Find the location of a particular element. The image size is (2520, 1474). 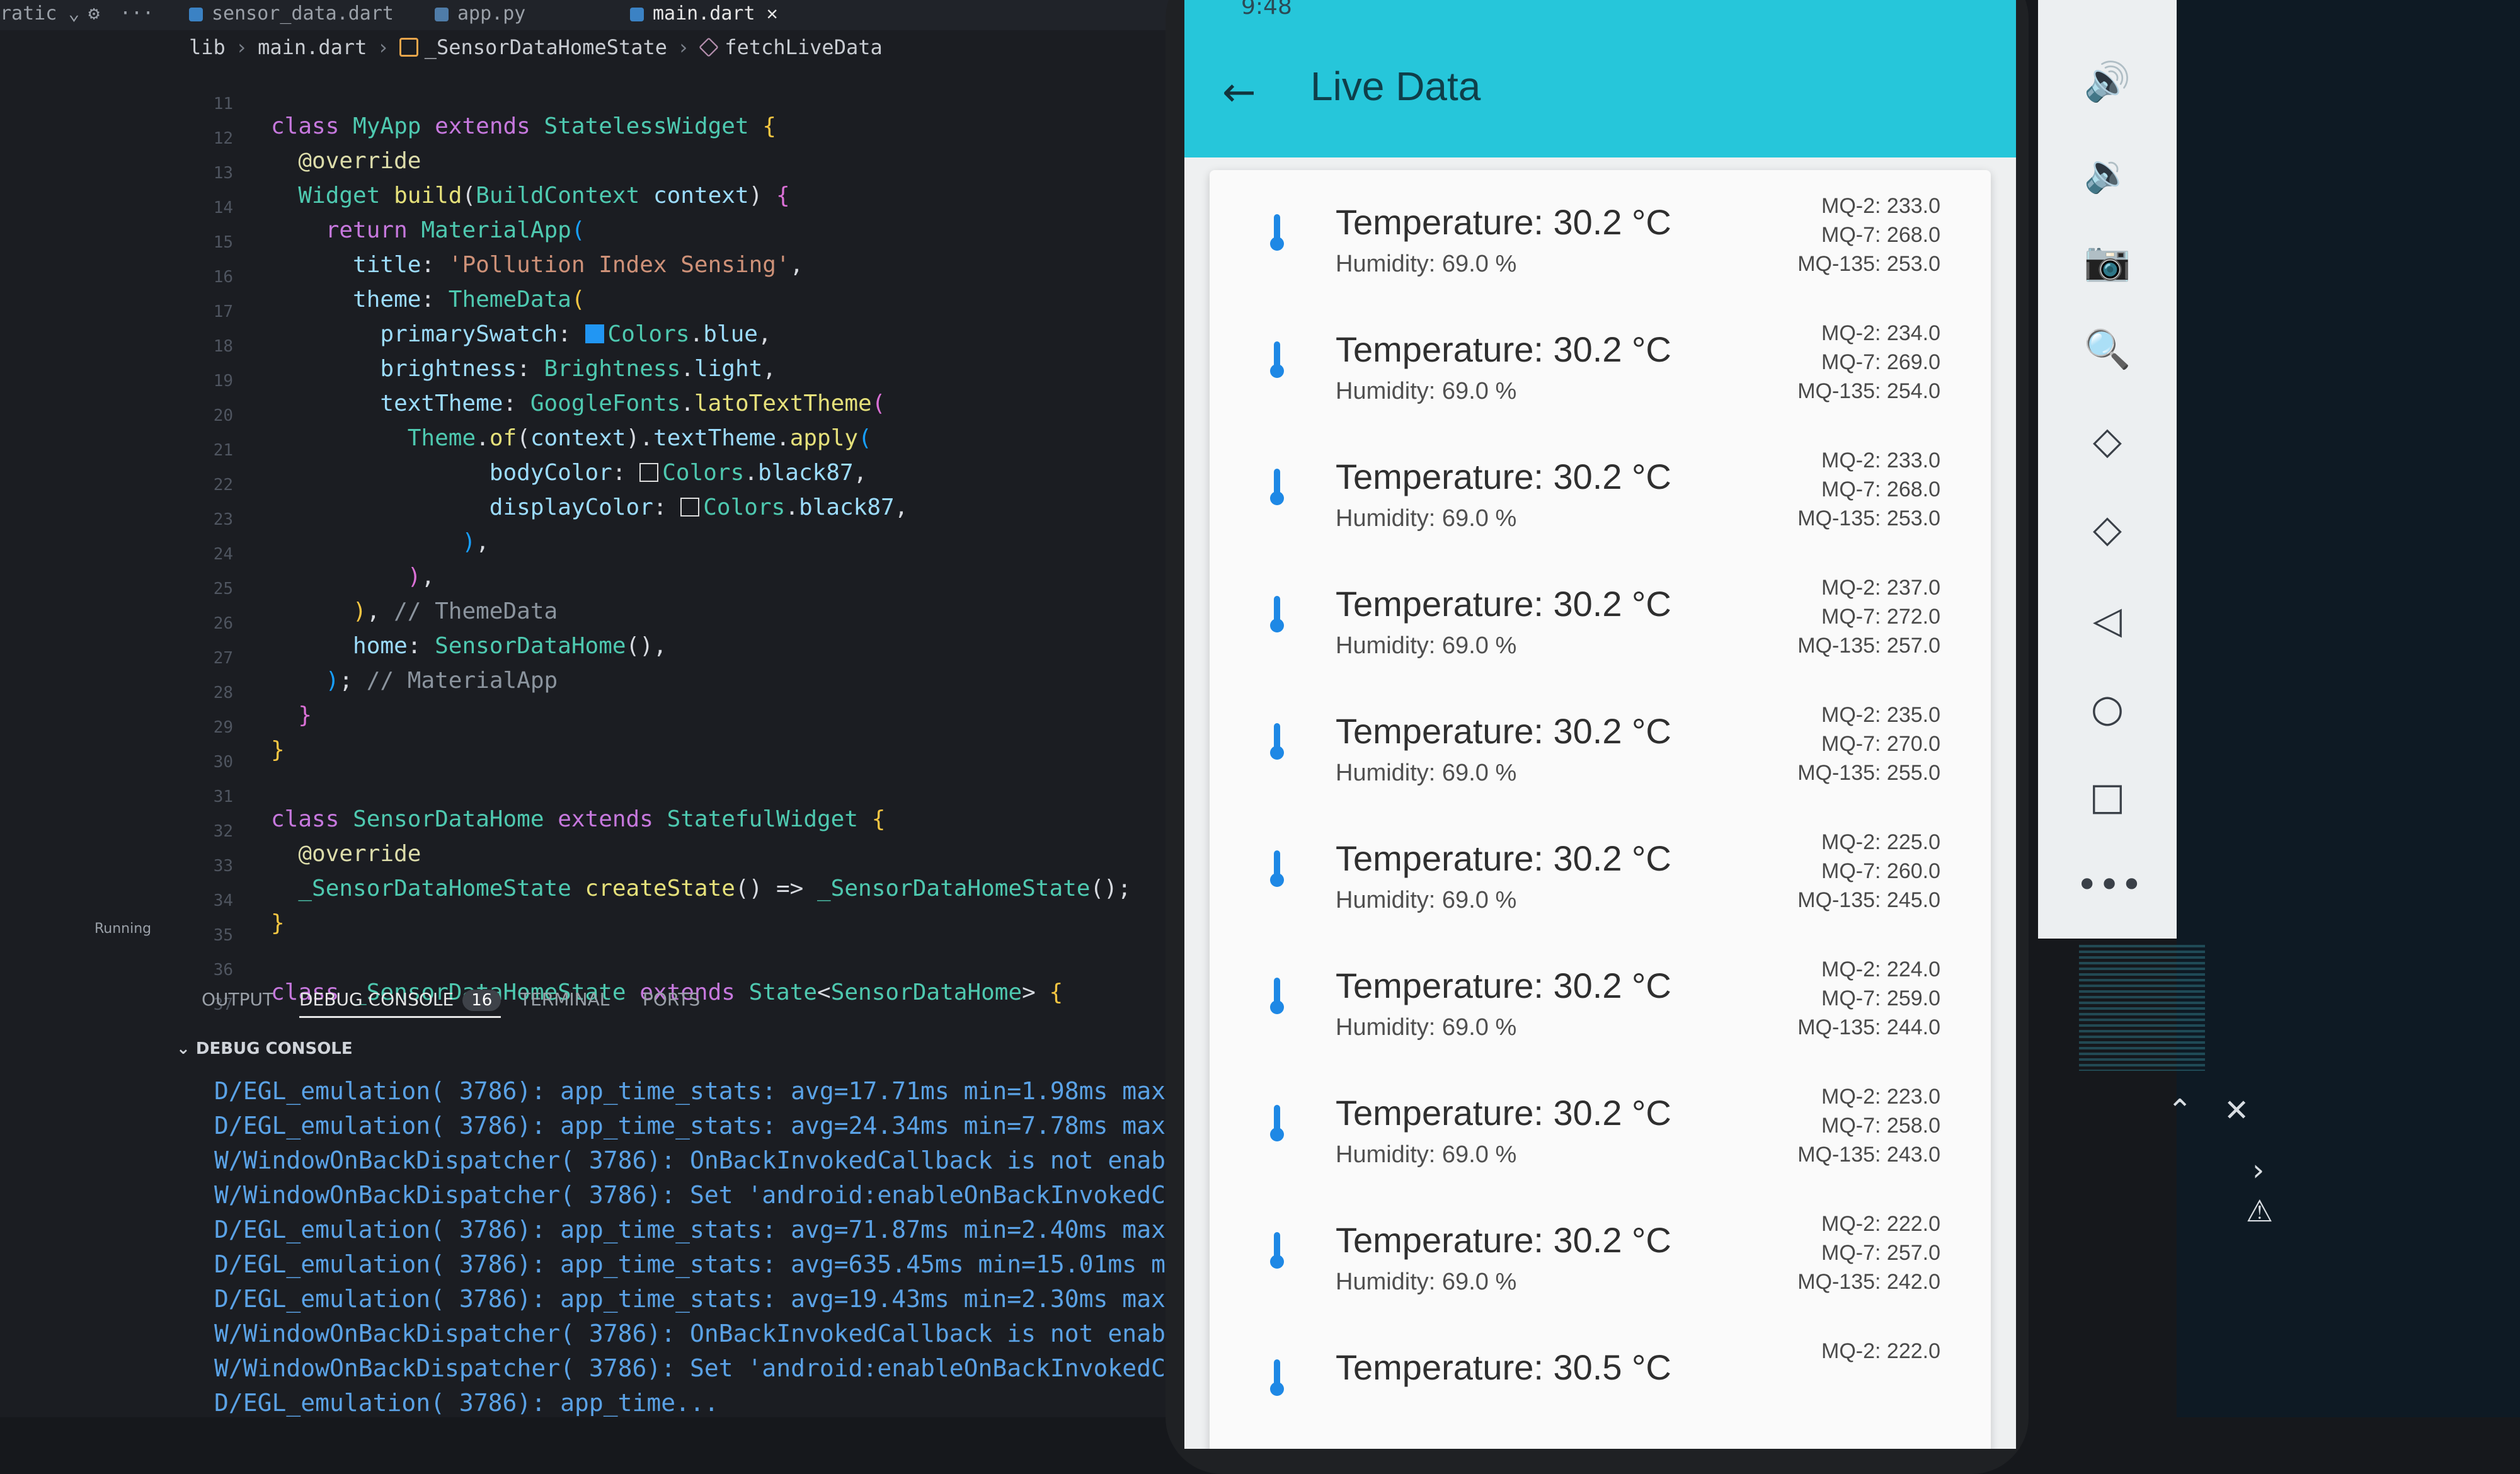

dart-file-icon is located at coordinates (637, 14).